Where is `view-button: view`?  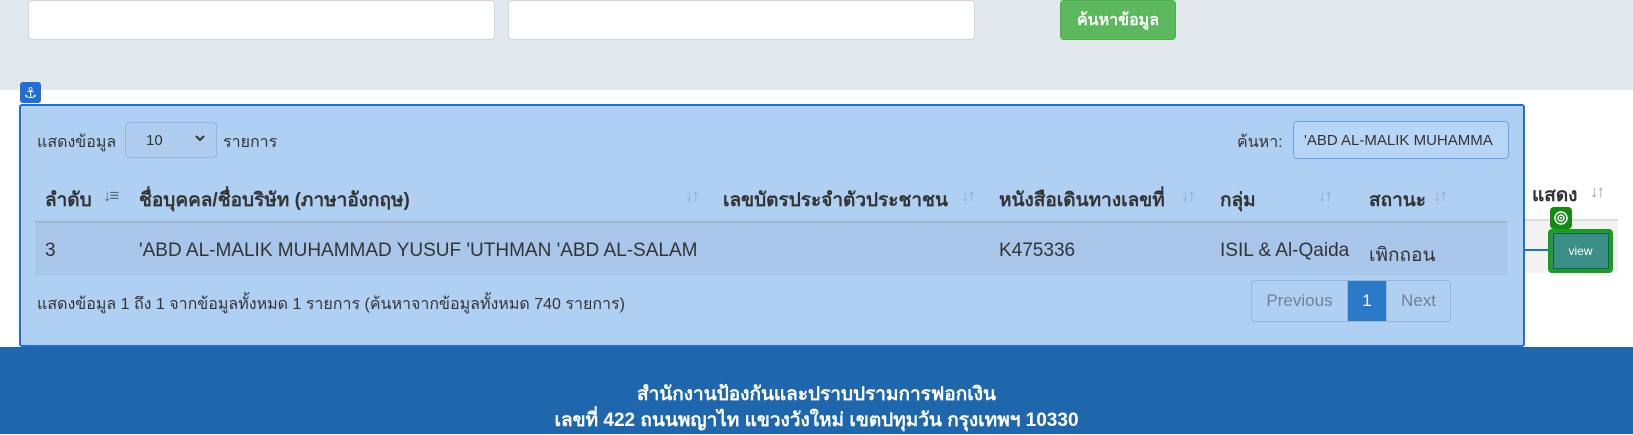 view-button: view is located at coordinates (1580, 251).